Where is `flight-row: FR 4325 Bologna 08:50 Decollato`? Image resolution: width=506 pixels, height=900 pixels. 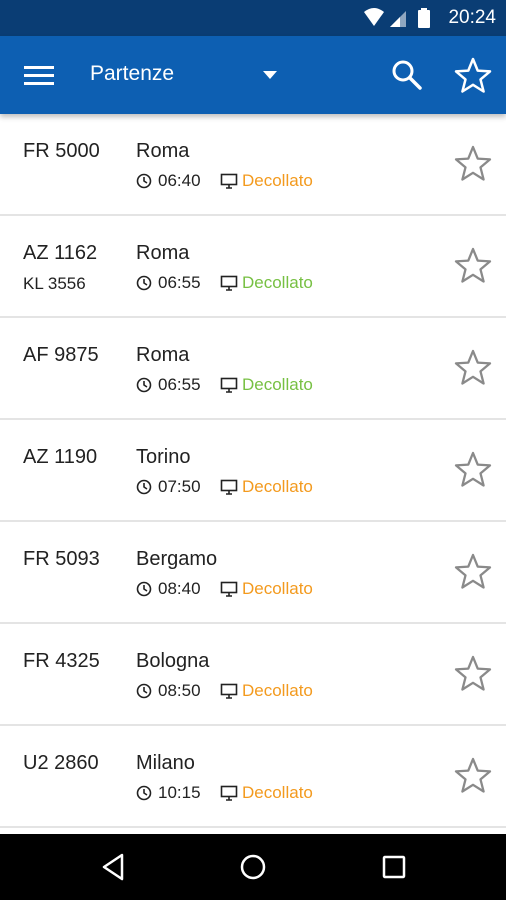
flight-row: FR 4325 Bologna 08:50 Decollato is located at coordinates (253, 675).